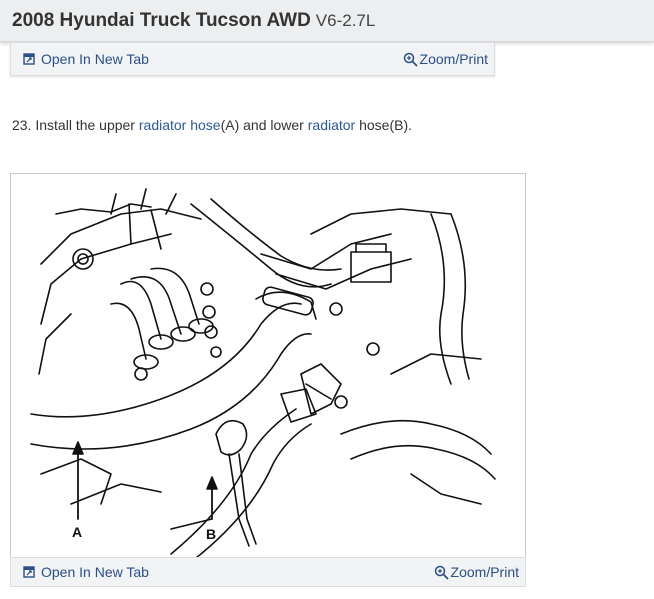 This screenshot has height=599, width=654. I want to click on zoom-print-link-bottom: Zoom/Print, so click(476, 572).